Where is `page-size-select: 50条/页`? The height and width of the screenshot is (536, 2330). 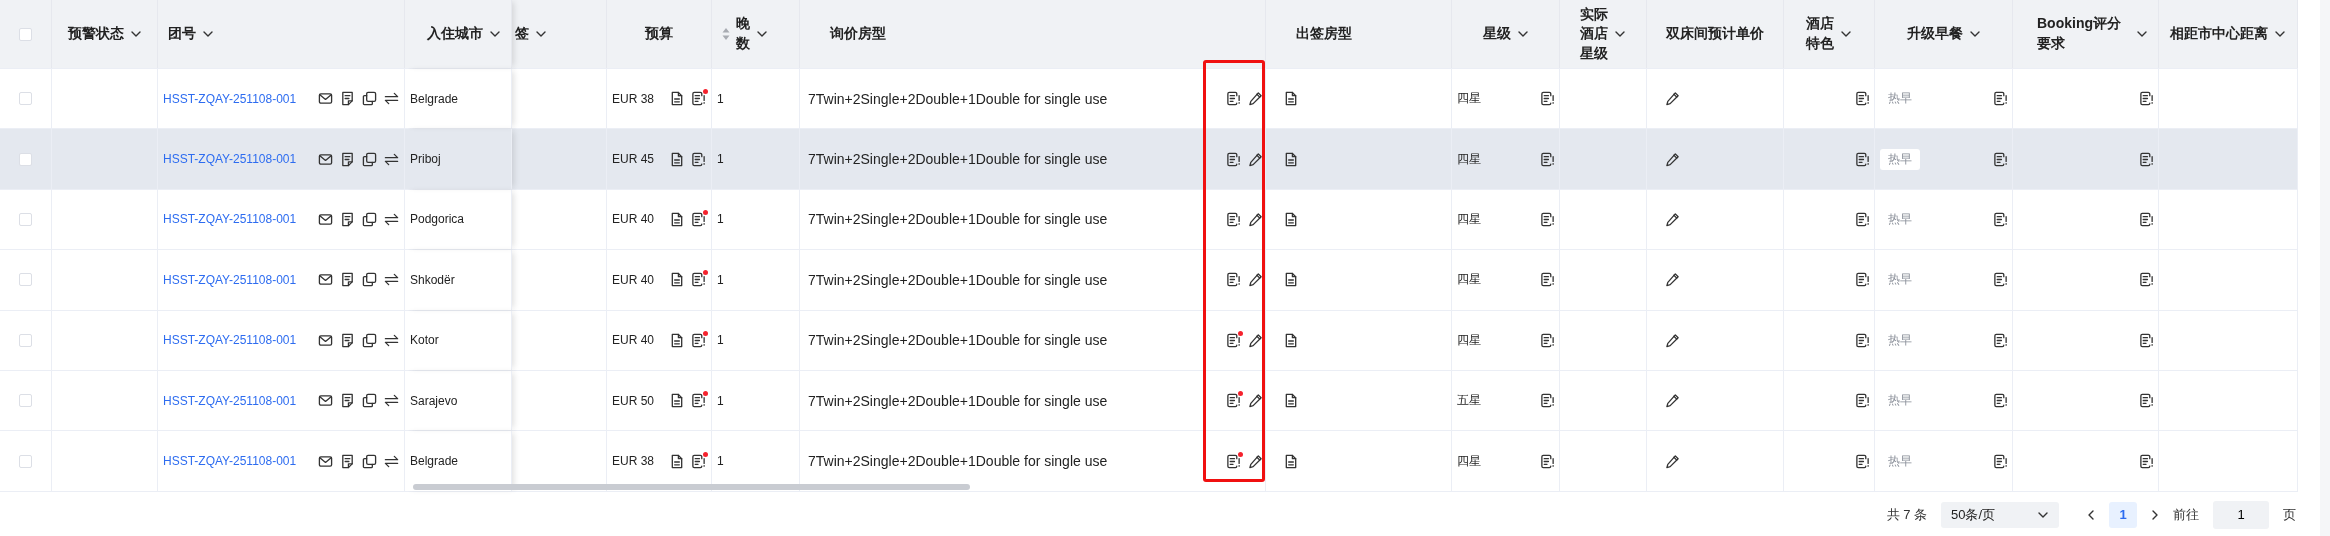
page-size-select: 50条/页 is located at coordinates (2000, 514).